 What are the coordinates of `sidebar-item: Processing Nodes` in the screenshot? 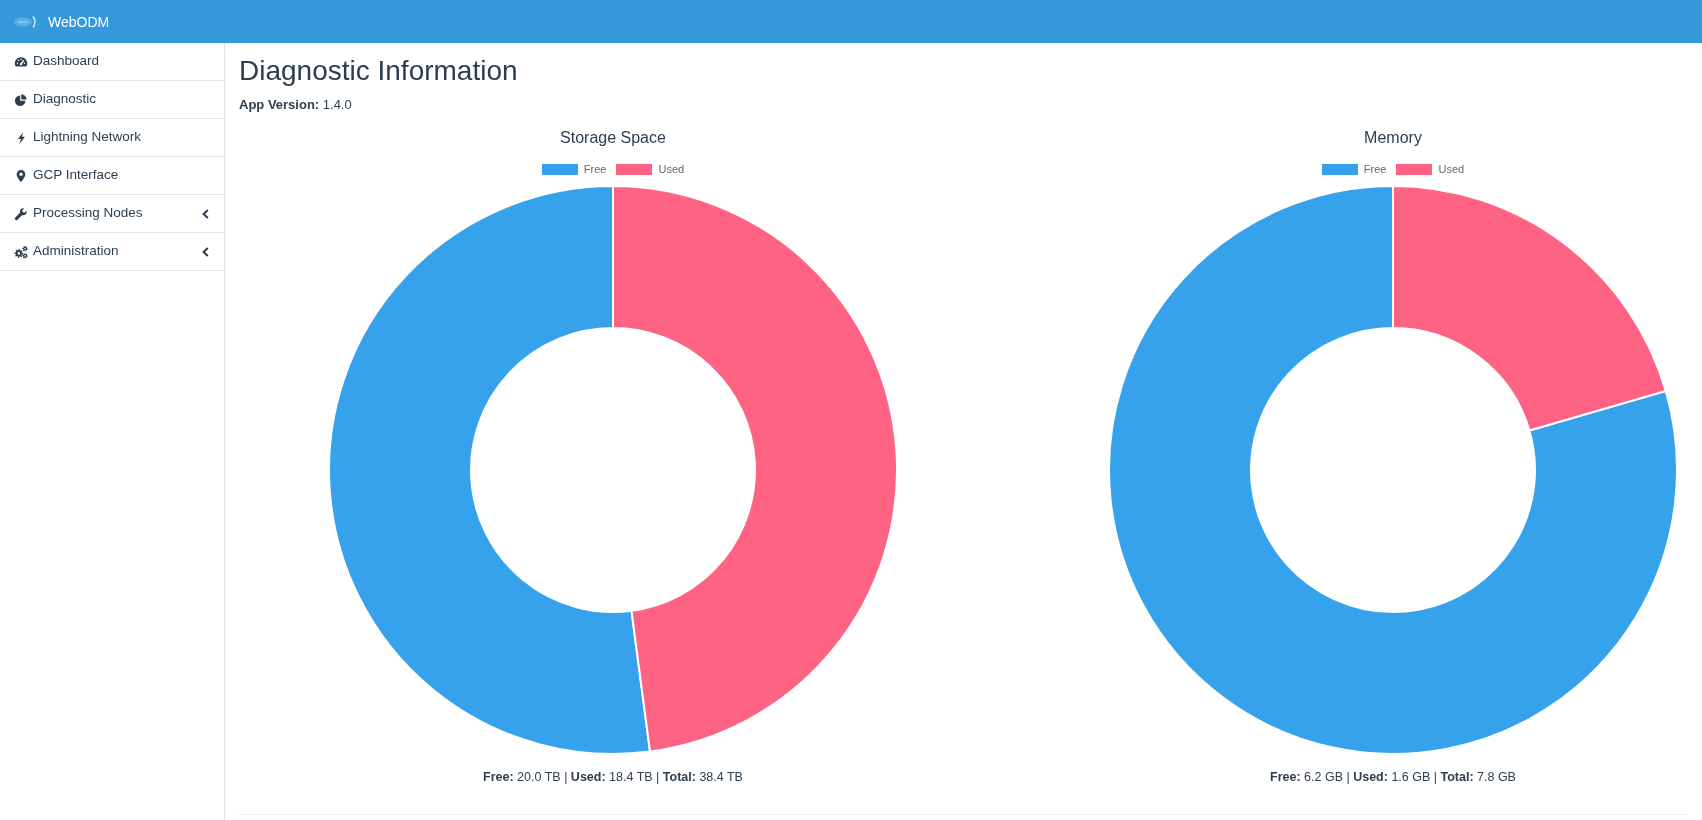 It's located at (112, 214).